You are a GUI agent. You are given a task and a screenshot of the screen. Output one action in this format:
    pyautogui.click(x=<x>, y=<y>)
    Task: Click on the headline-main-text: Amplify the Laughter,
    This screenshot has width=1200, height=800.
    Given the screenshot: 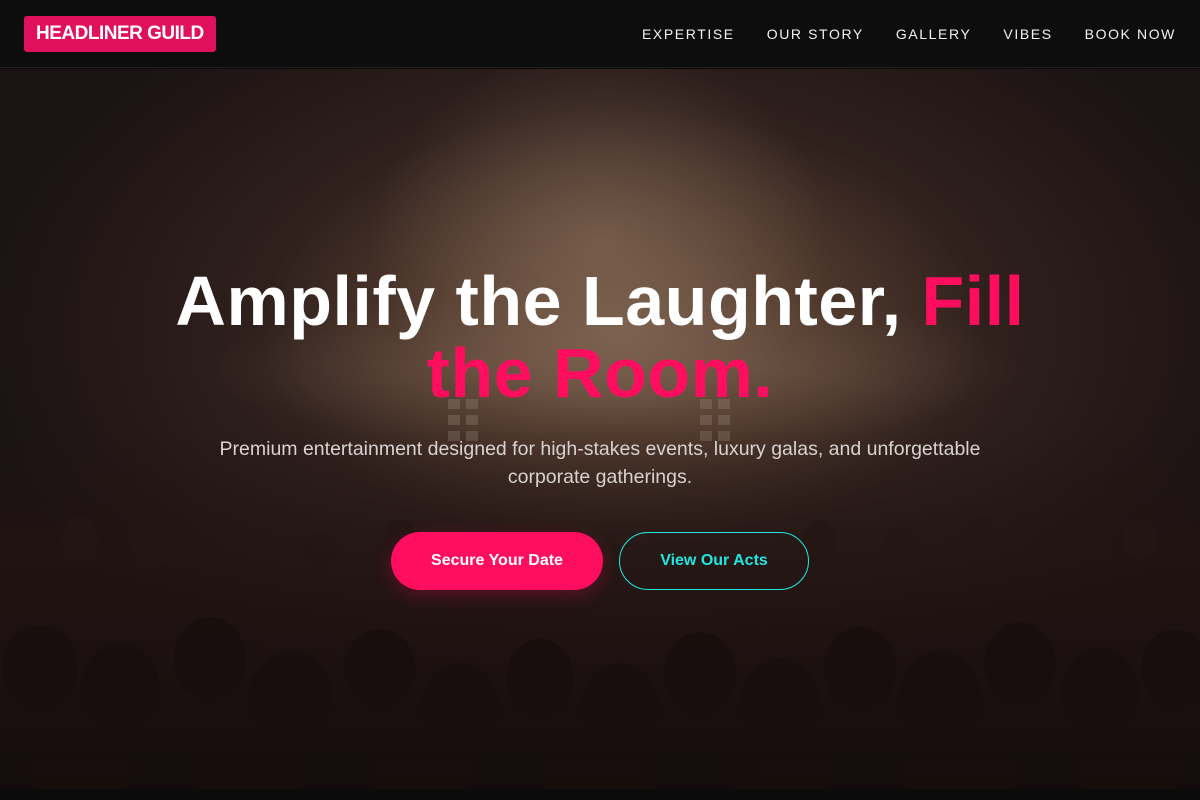 What is the action you would take?
    pyautogui.click(x=548, y=301)
    